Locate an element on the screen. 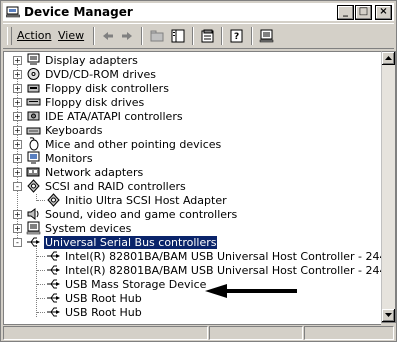 The image size is (397, 342). tree-item: Keyboards is located at coordinates (64, 130).